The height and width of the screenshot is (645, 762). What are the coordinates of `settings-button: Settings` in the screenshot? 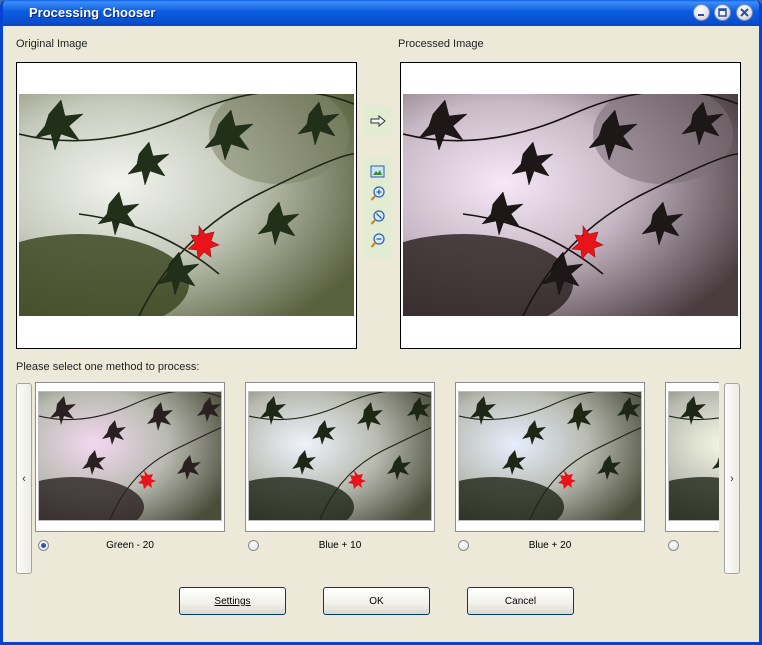 It's located at (232, 601).